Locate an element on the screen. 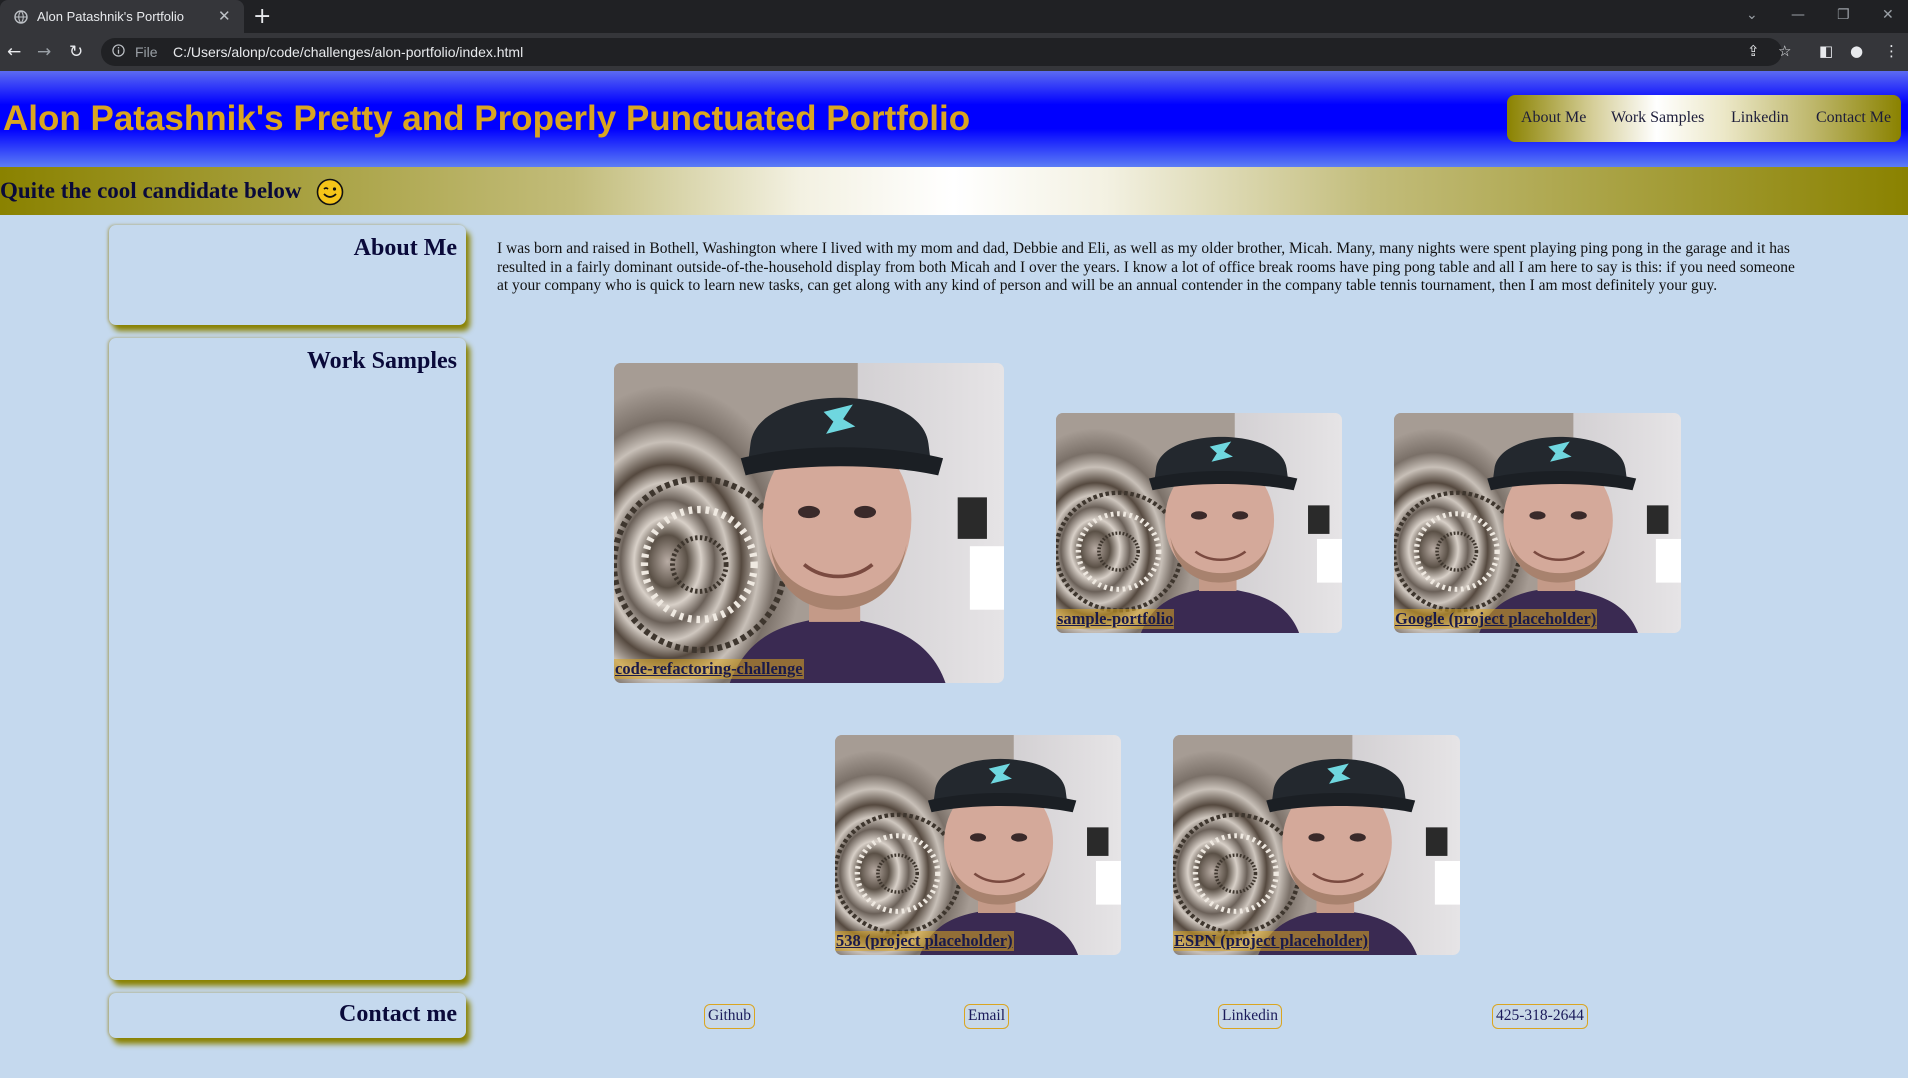 The width and height of the screenshot is (1908, 1078). tab-search-icon: ⌄ is located at coordinates (1752, 15).